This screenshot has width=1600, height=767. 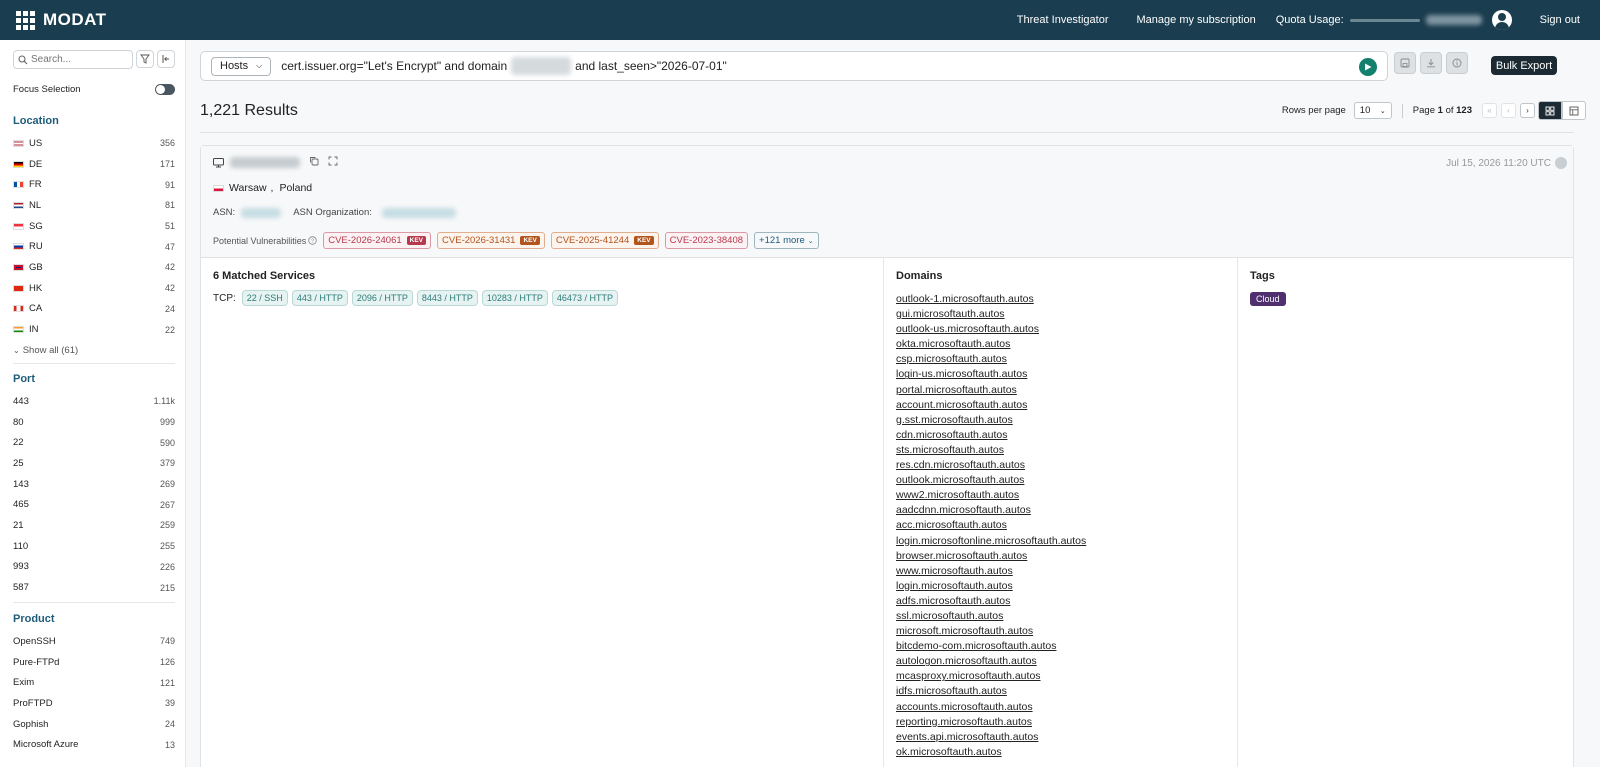 I want to click on domain-link: cdn.microsoftauth.autos, so click(x=991, y=435).